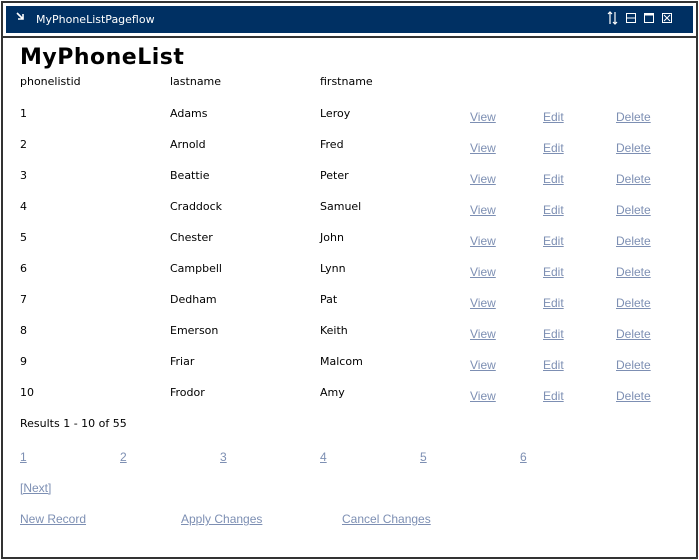 The height and width of the screenshot is (560, 699). Describe the element at coordinates (341, 206) in the screenshot. I see `cell-firstname: Samuel` at that location.